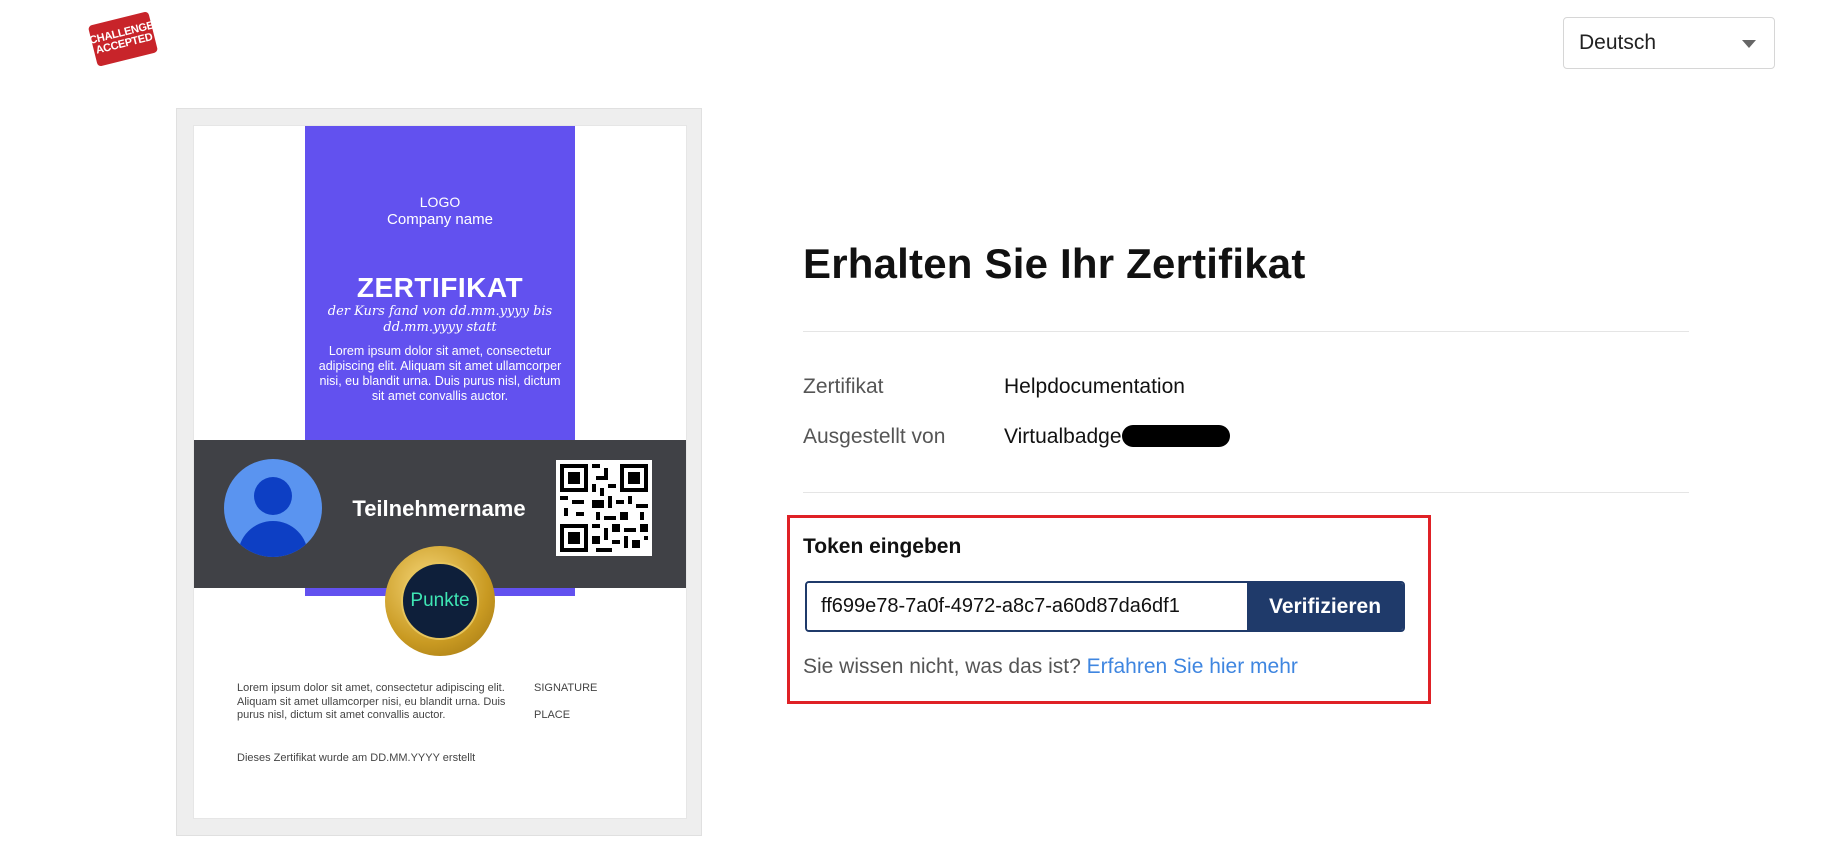 This screenshot has height=851, width=1847. Describe the element at coordinates (604, 508) in the screenshot. I see `qr-code-icon` at that location.